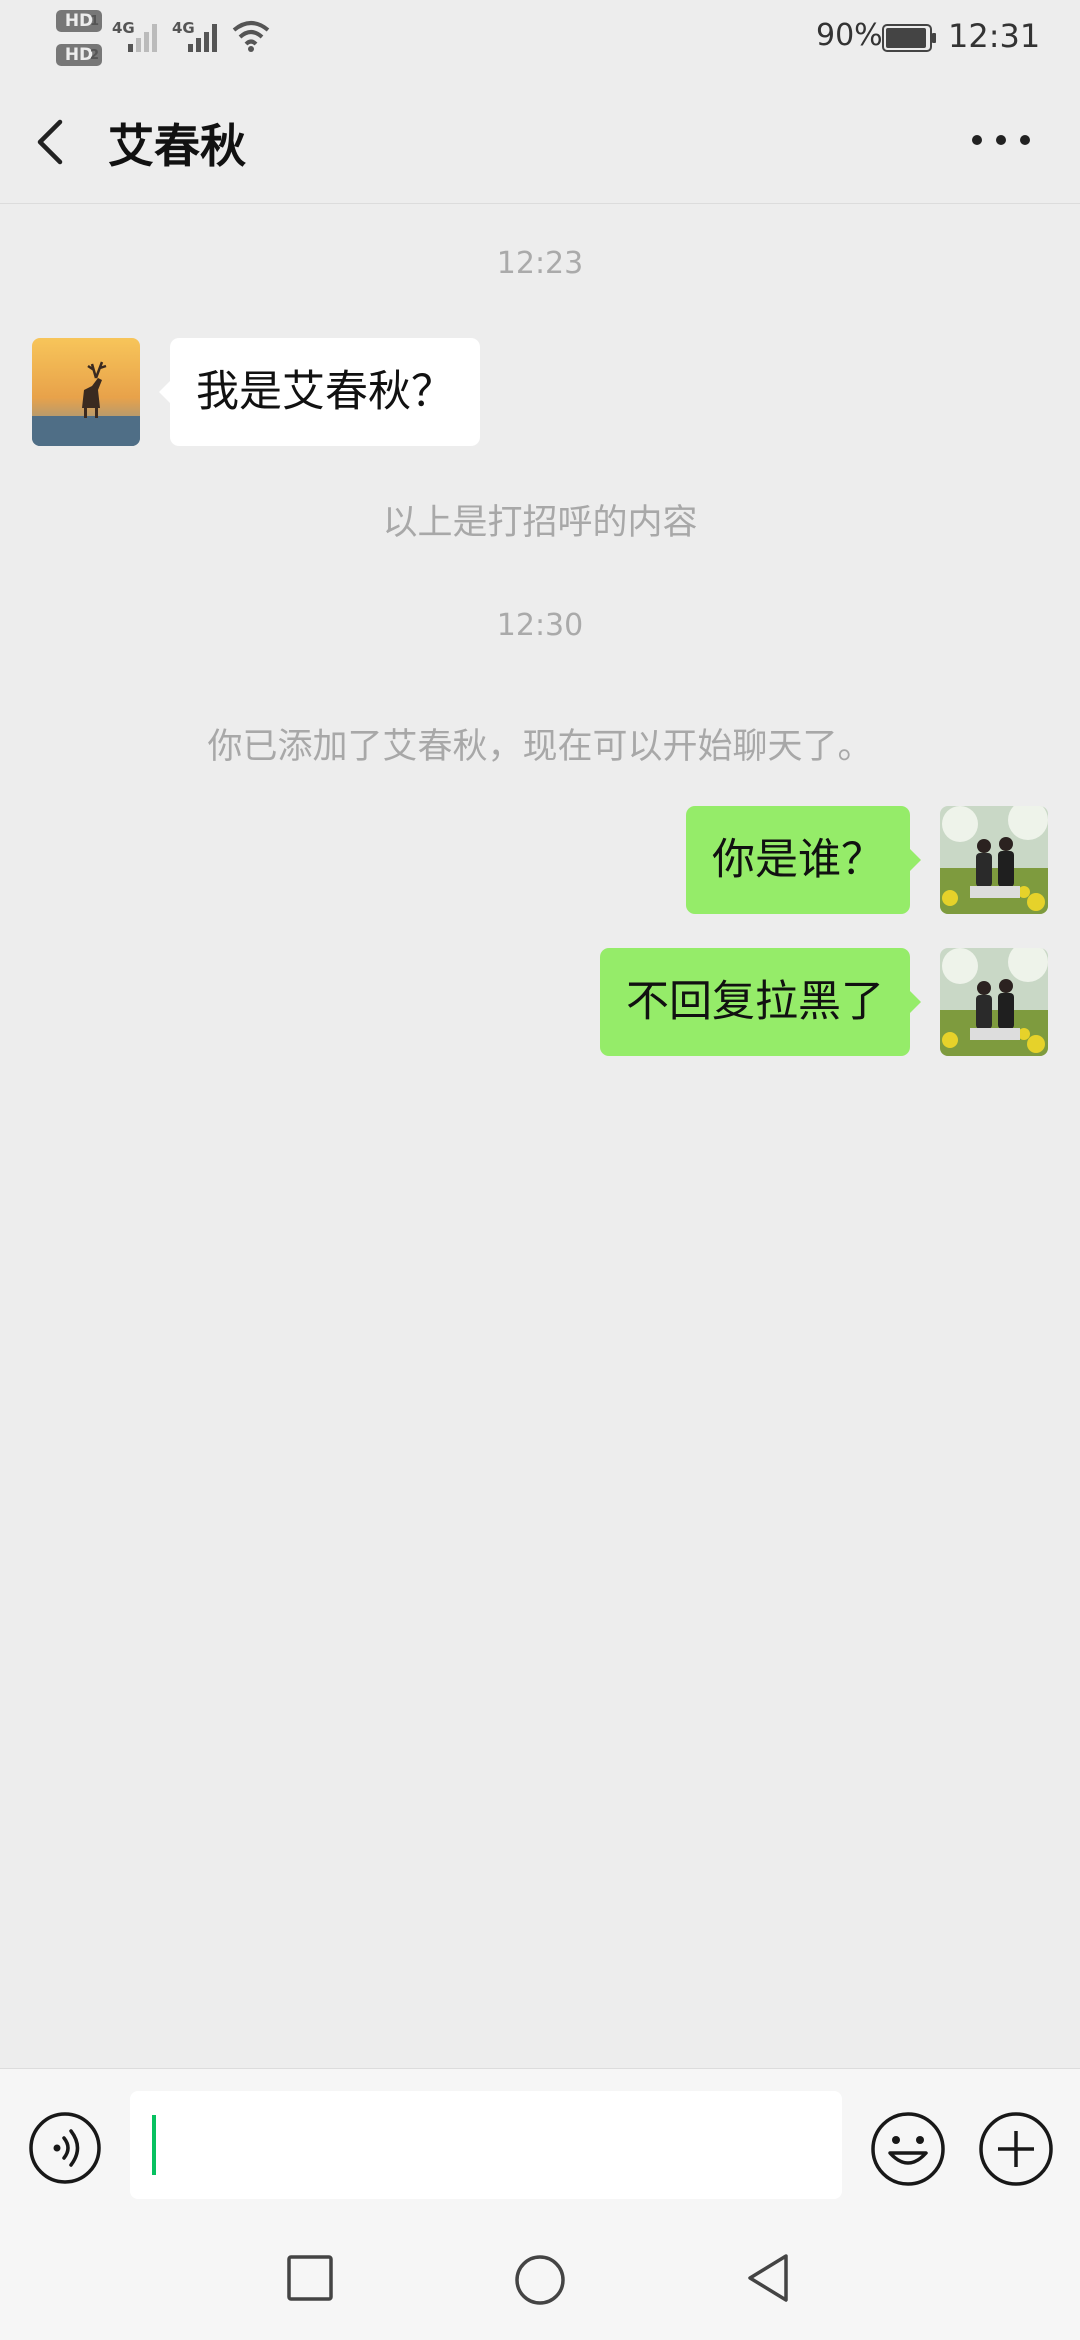 Image resolution: width=1080 pixels, height=2340 pixels. What do you see at coordinates (908, 2149) in the screenshot?
I see `emoji-icon` at bounding box center [908, 2149].